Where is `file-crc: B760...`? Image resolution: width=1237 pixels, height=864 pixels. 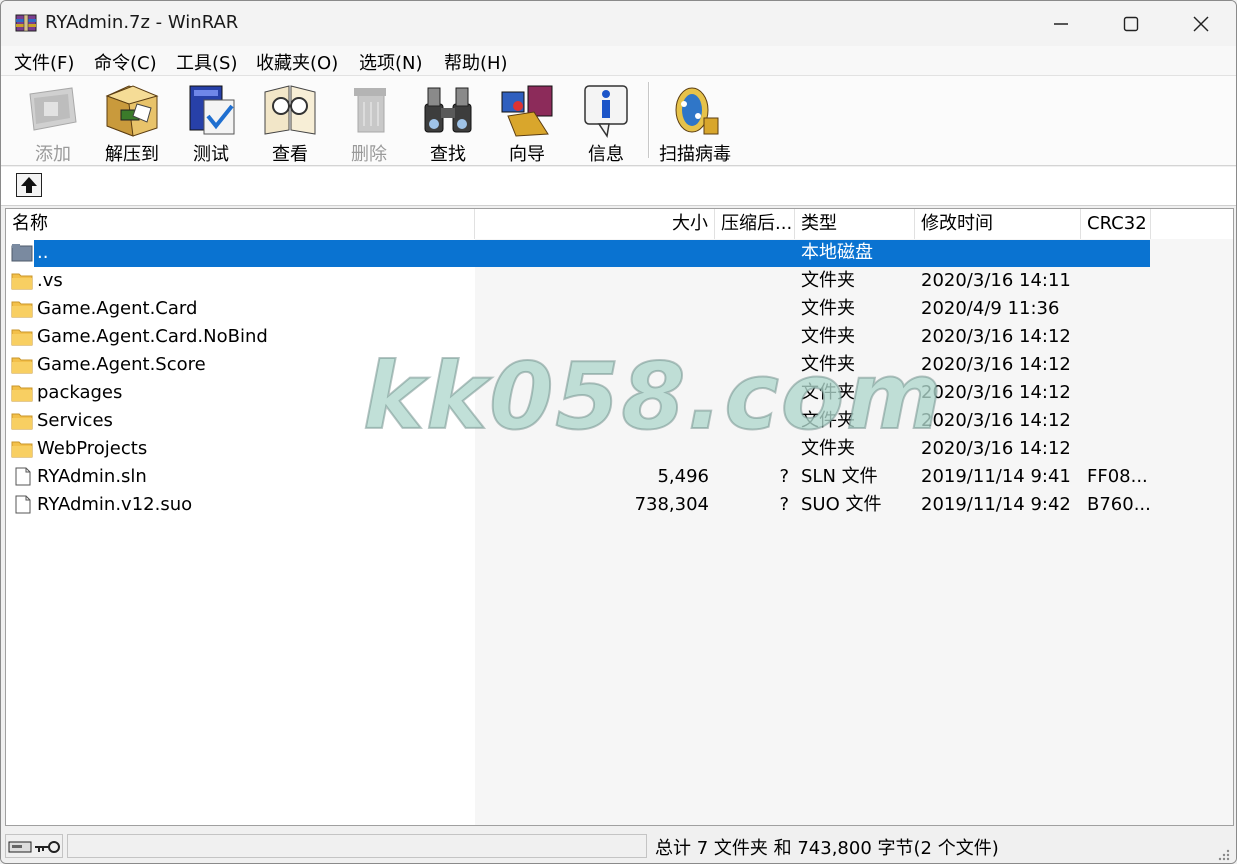
file-crc: B760... is located at coordinates (1119, 504).